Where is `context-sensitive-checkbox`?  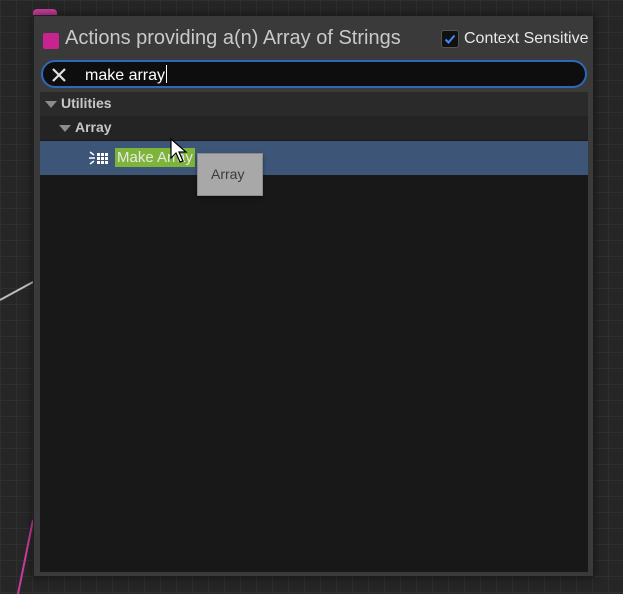
context-sensitive-checkbox is located at coordinates (450, 39).